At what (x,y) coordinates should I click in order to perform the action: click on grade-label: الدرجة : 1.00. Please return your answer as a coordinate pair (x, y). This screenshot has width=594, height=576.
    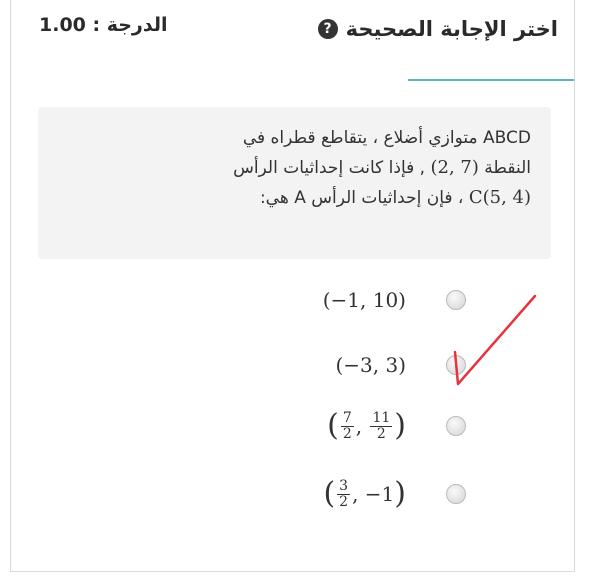
    Looking at the image, I should click on (103, 25).